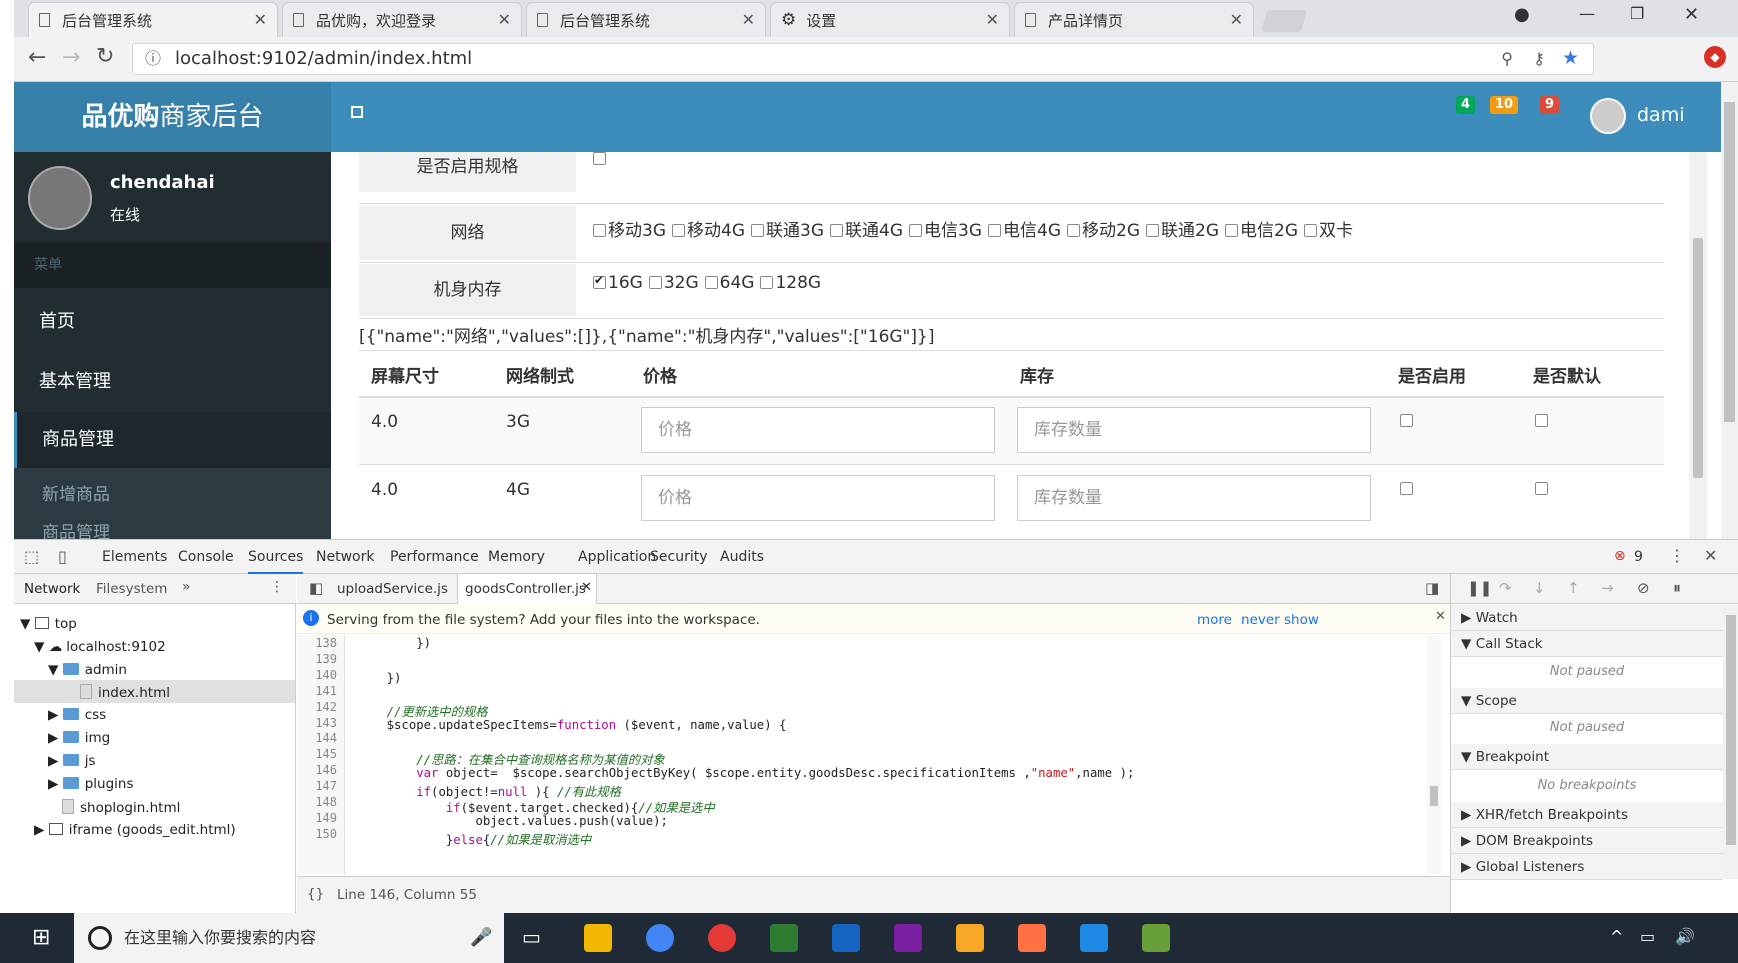  I want to click on avatar, so click(1608, 116).